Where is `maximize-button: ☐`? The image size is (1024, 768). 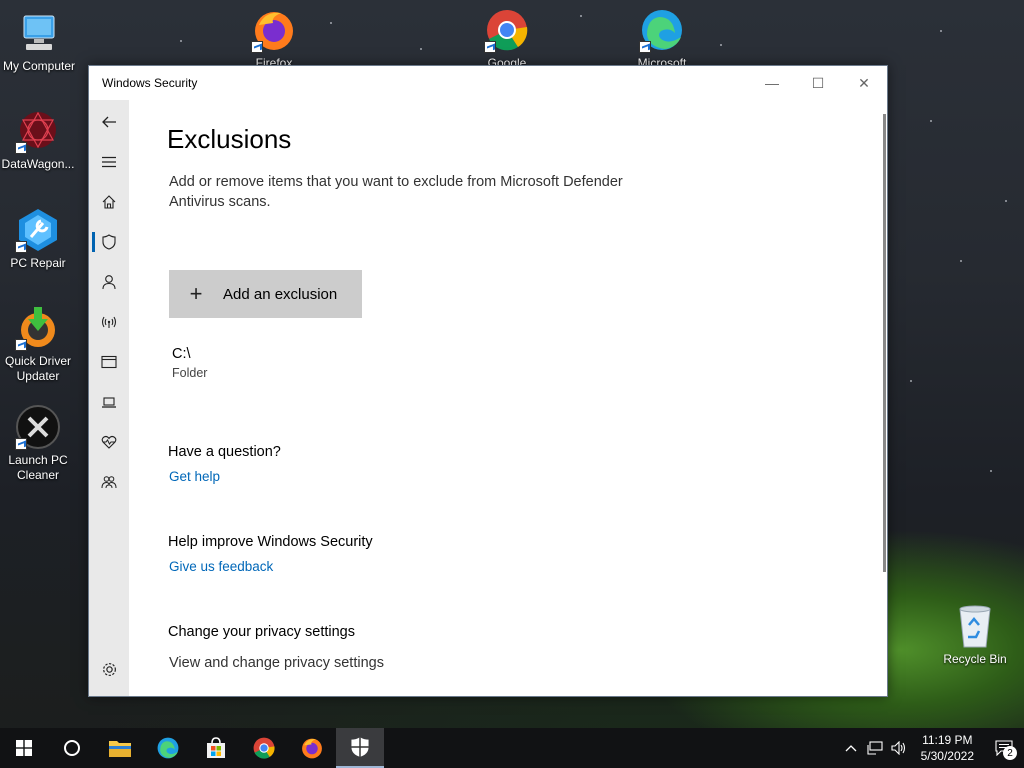
maximize-button: ☐ is located at coordinates (818, 83).